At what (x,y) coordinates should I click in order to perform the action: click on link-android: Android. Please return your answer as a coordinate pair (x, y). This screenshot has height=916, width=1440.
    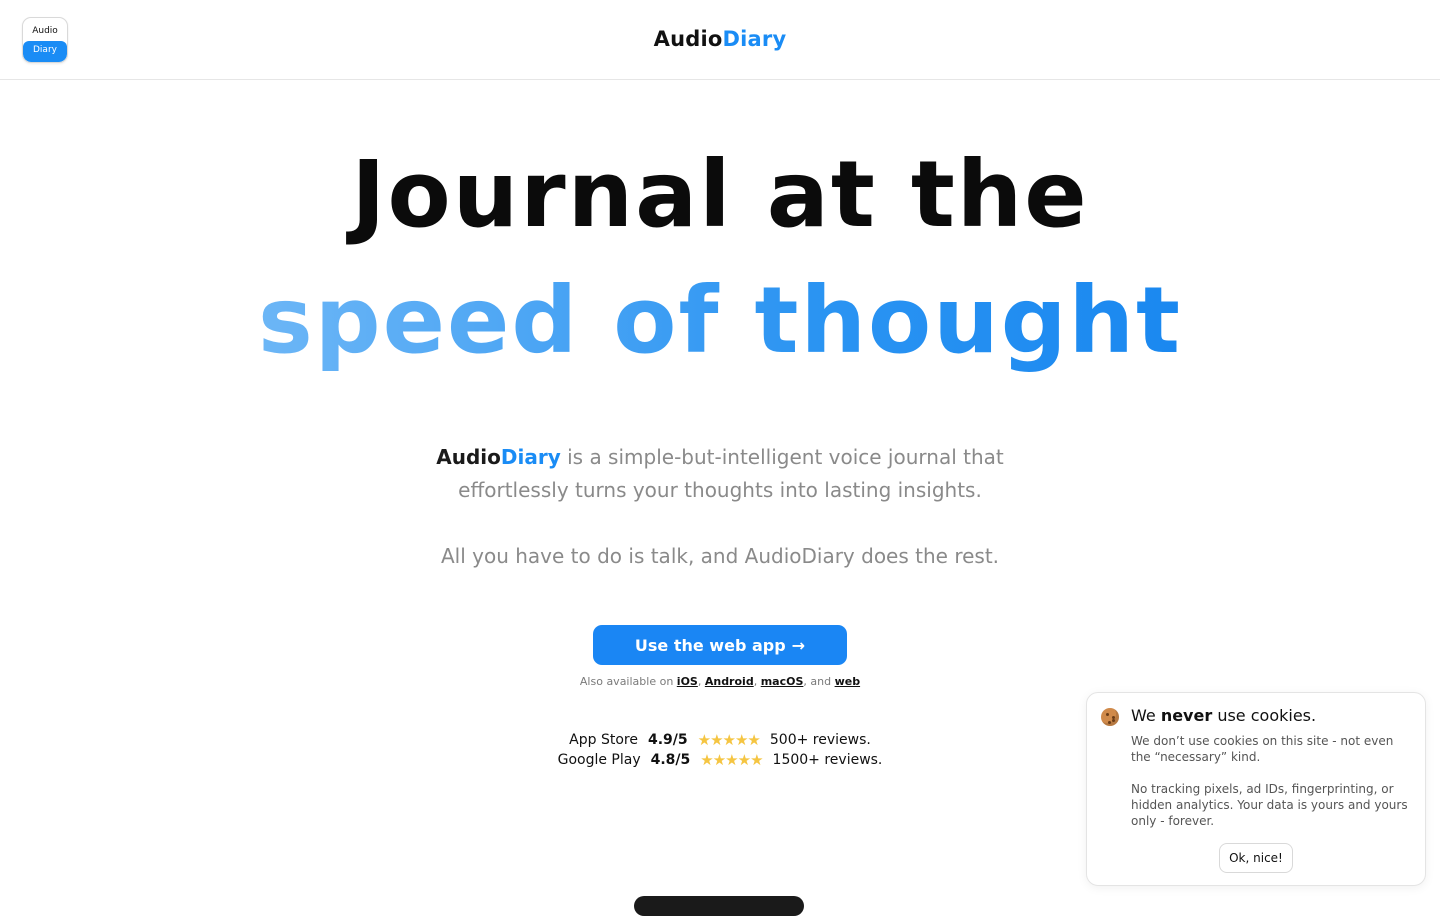
    Looking at the image, I should click on (729, 681).